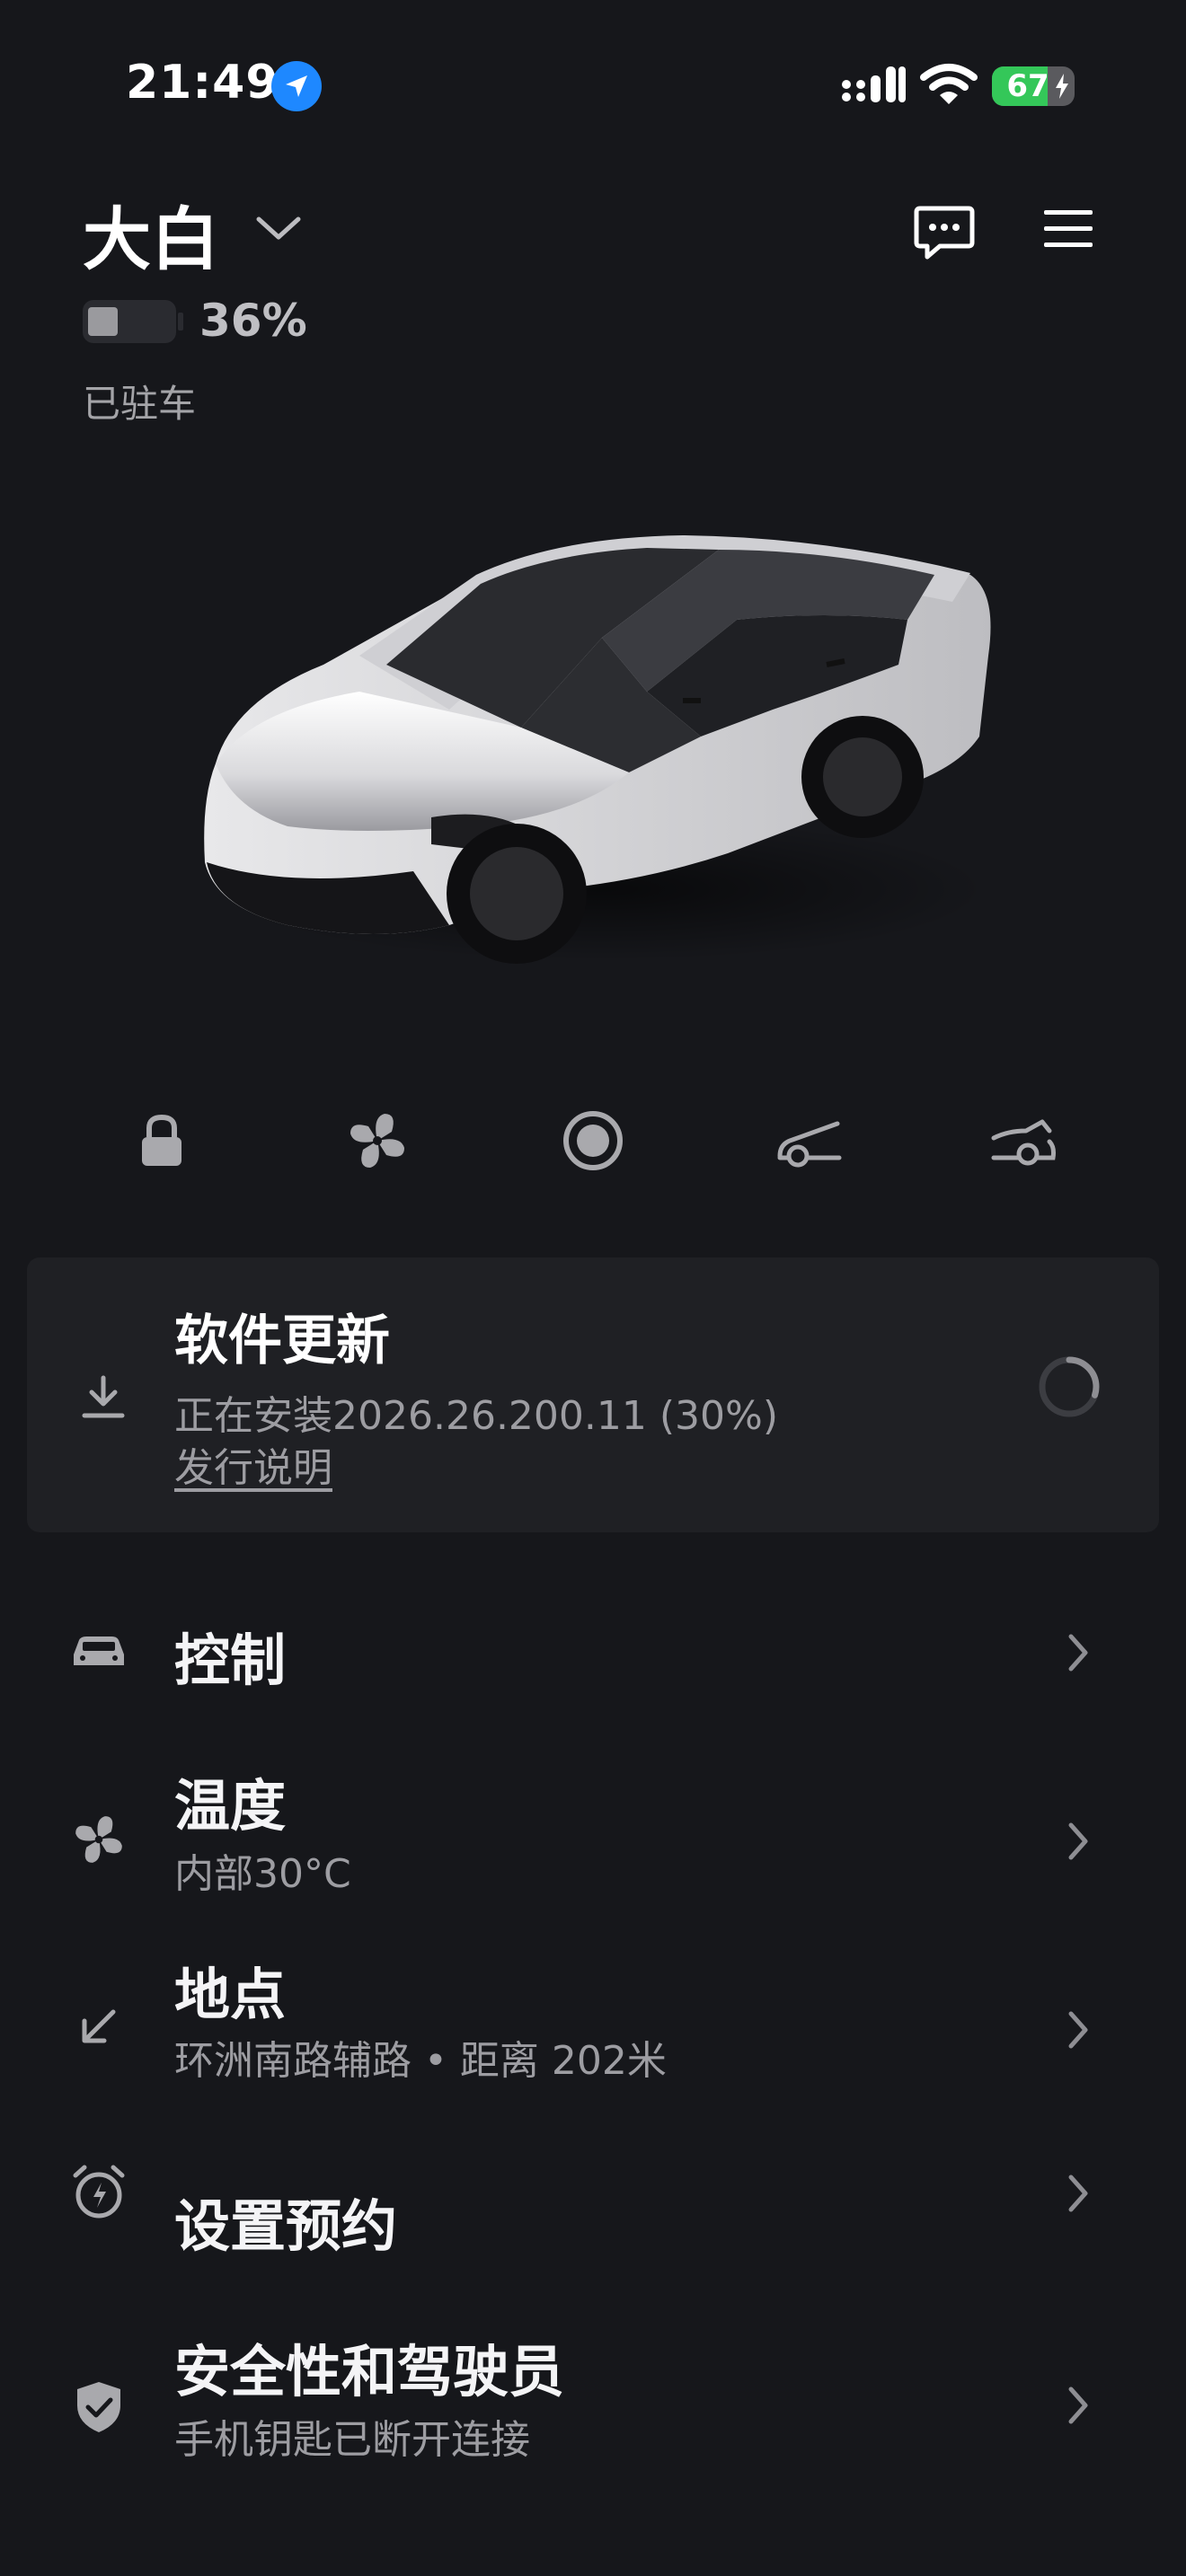  Describe the element at coordinates (352, 2440) in the screenshot. I see `menu-item-subtitle: 手机钥匙已断开连接` at that location.